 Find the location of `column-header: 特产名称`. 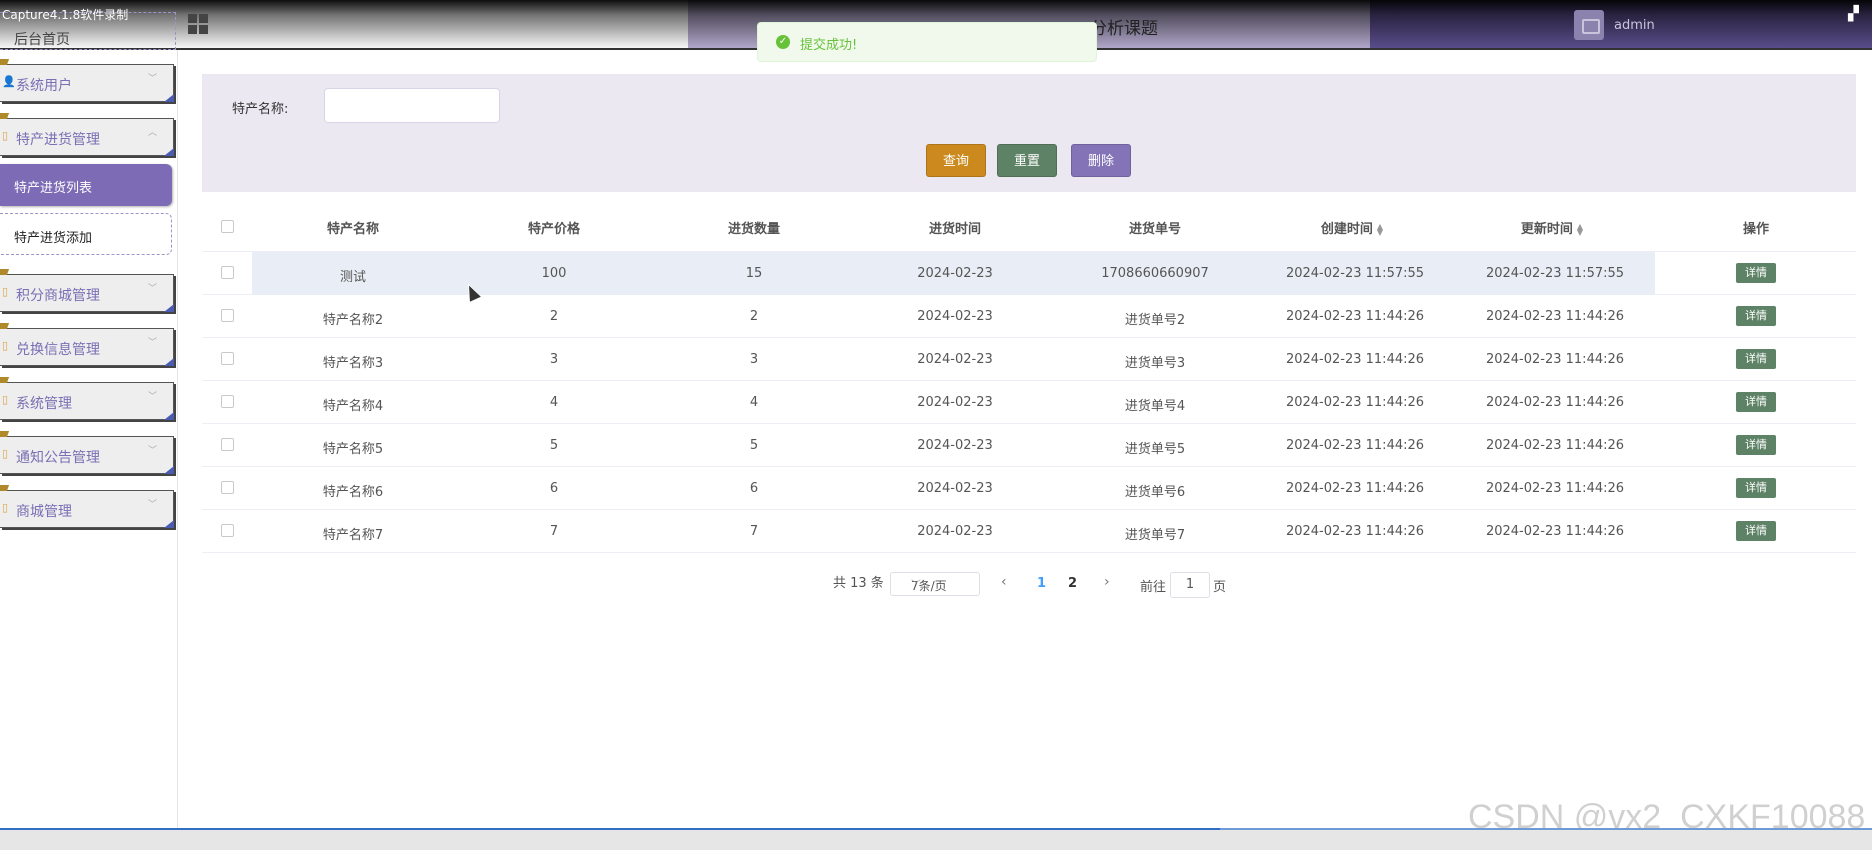

column-header: 特产名称 is located at coordinates (353, 229).